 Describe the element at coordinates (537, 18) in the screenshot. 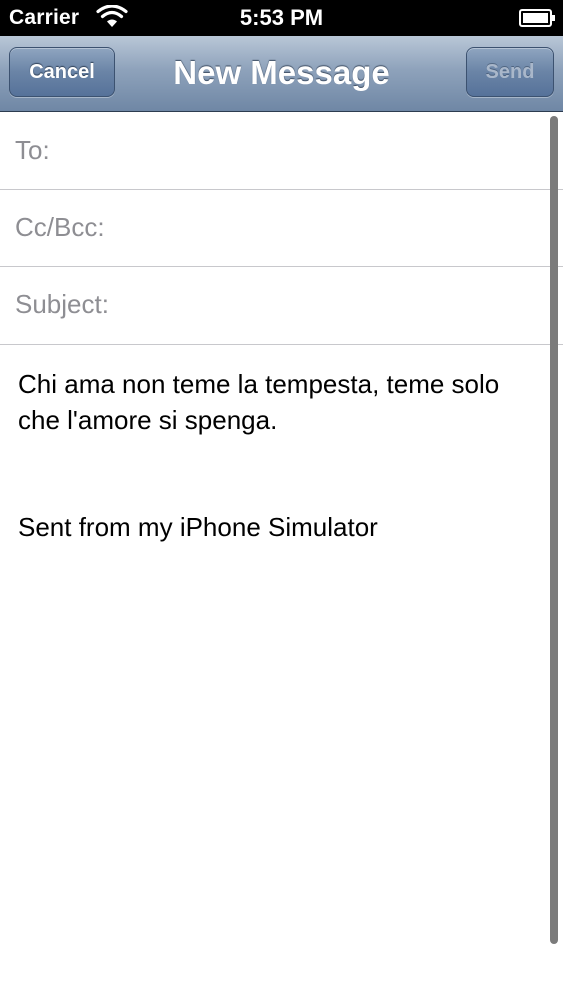

I see `battery-icon` at that location.